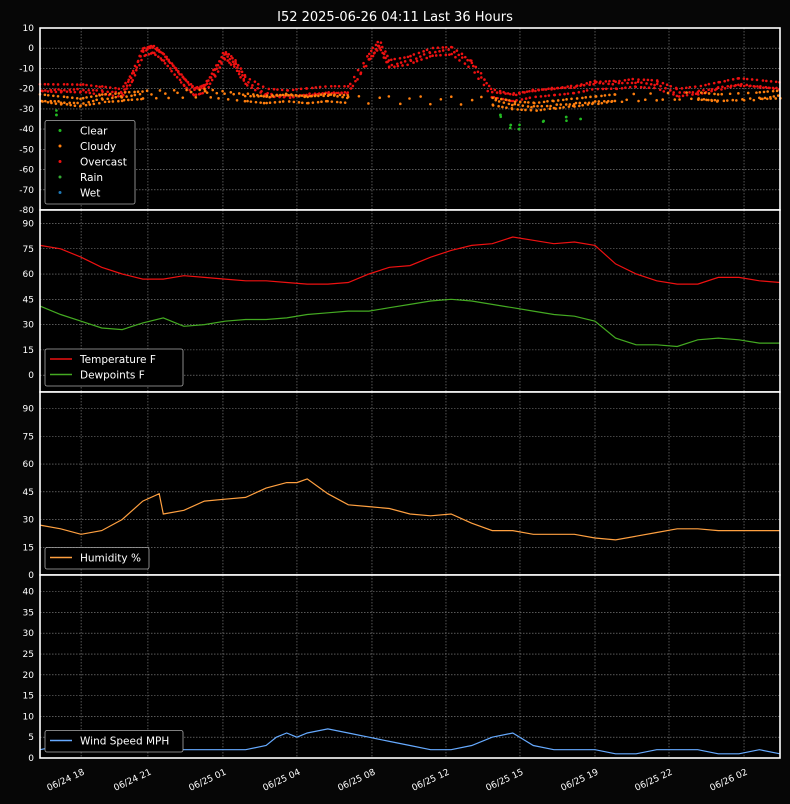 The height and width of the screenshot is (804, 790). I want to click on legend: Wind Speed MPH, so click(114, 741).